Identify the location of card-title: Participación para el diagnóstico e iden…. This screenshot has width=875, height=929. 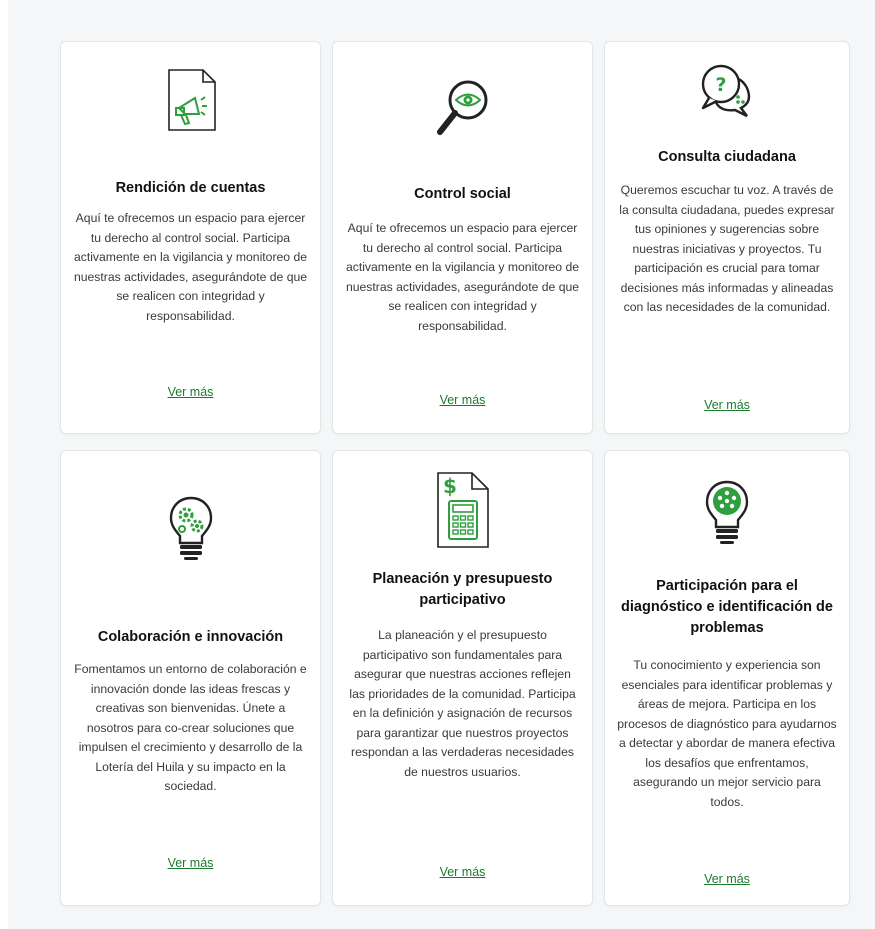
(727, 607).